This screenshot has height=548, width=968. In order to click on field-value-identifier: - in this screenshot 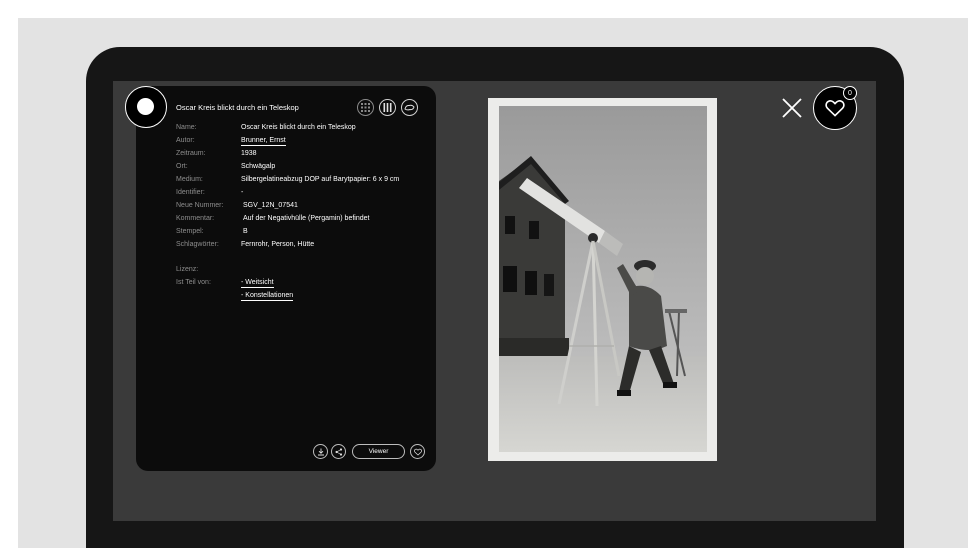, I will do `click(242, 192)`.